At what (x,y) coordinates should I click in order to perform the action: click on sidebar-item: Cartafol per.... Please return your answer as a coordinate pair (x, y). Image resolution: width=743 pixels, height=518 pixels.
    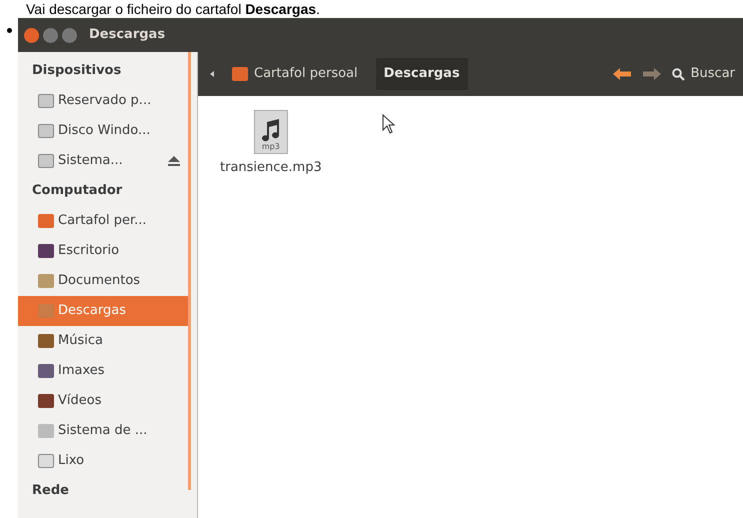
    Looking at the image, I should click on (103, 221).